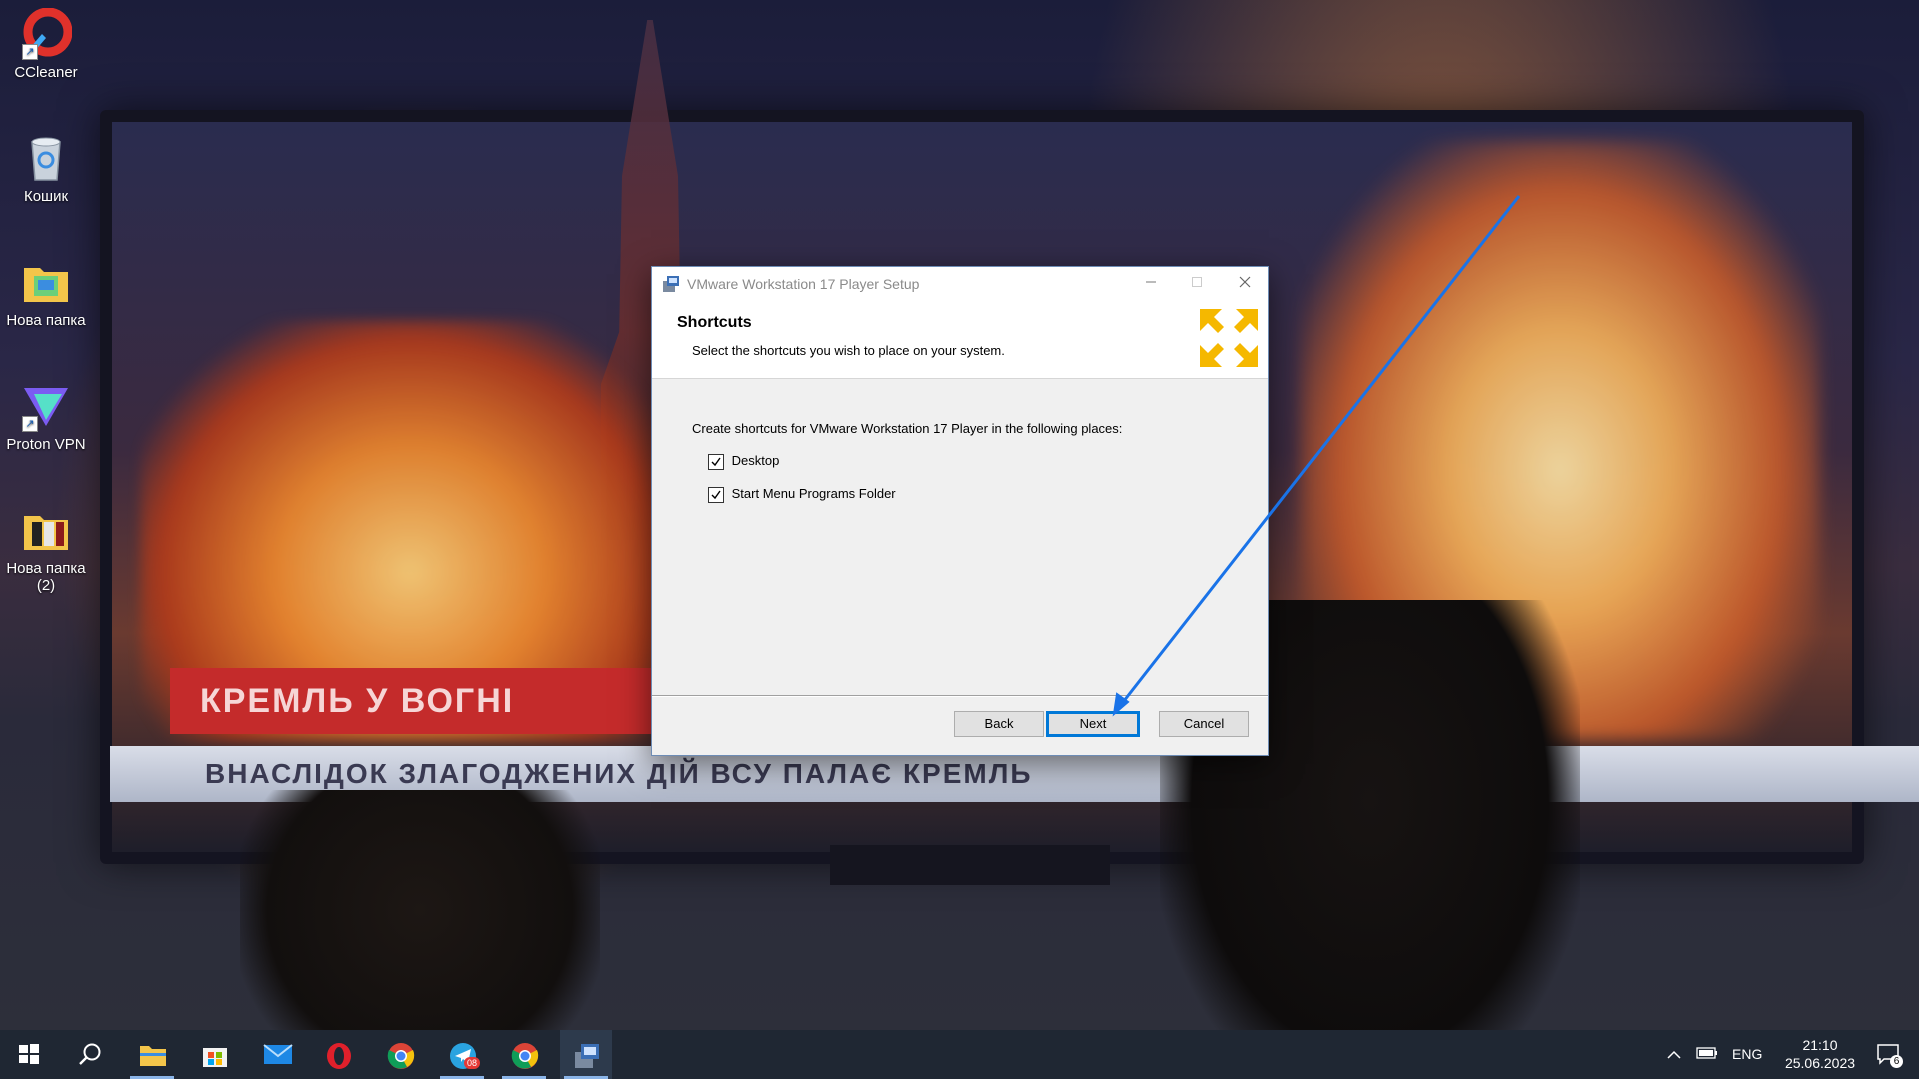  I want to click on search-button, so click(90, 1054).